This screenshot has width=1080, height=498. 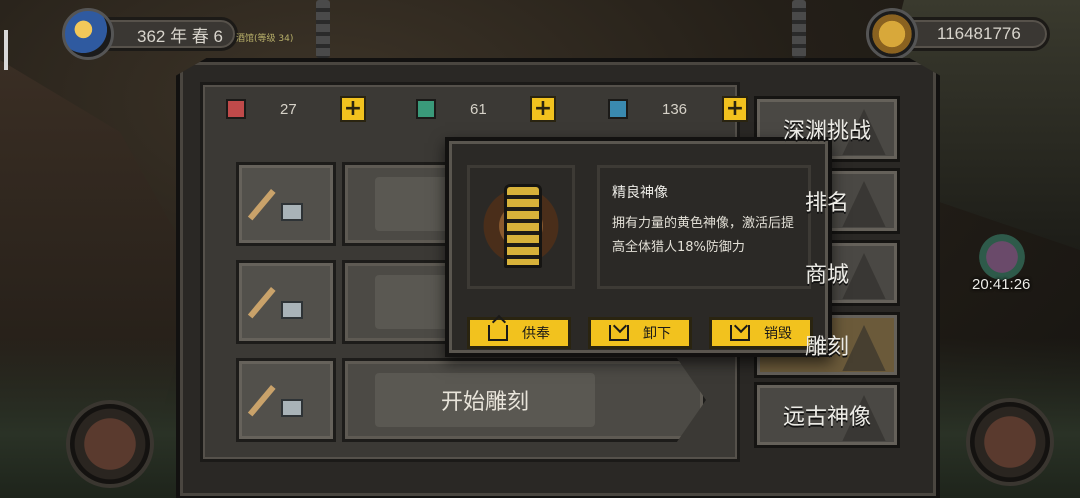 I want to click on add-blue-stone-button: +, so click(x=735, y=109).